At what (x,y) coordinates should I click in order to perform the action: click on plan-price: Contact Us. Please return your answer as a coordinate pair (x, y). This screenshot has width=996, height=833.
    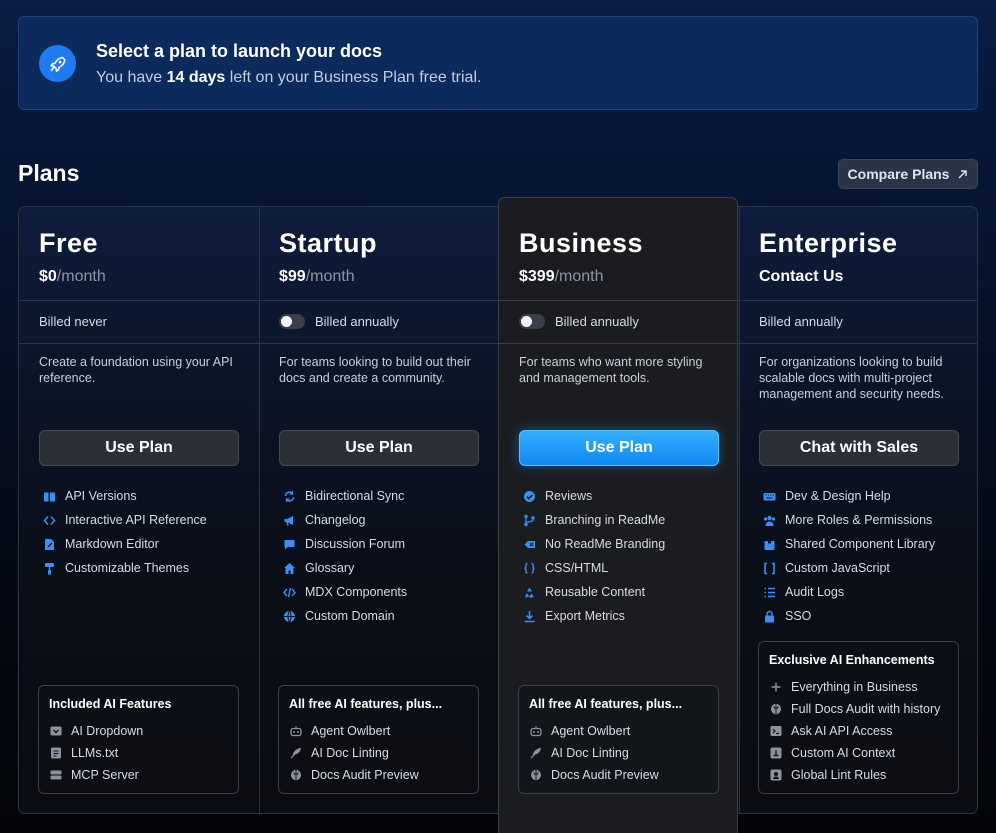
    Looking at the image, I should click on (801, 276).